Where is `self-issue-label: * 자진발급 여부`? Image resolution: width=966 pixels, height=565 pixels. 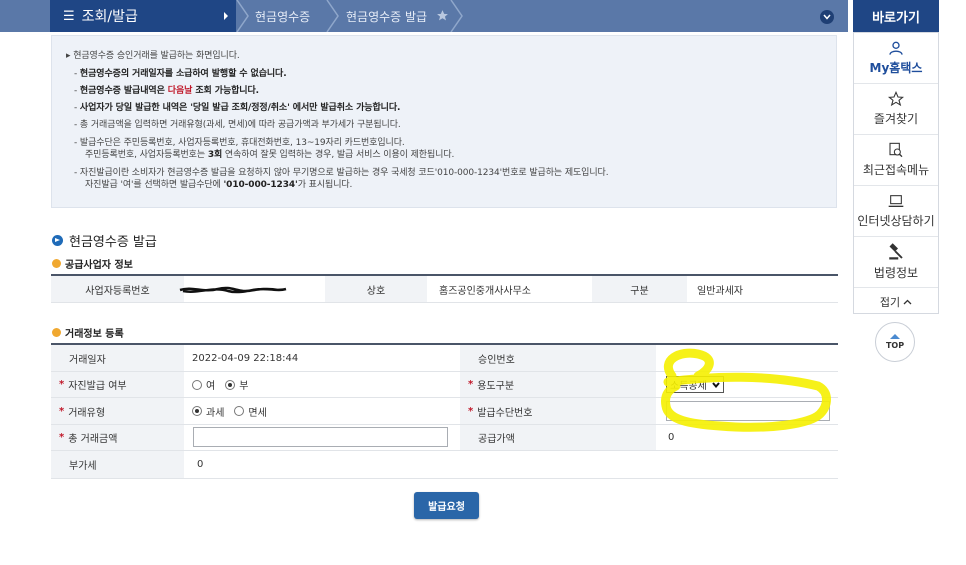 self-issue-label: * 자진발급 여부 is located at coordinates (117, 385).